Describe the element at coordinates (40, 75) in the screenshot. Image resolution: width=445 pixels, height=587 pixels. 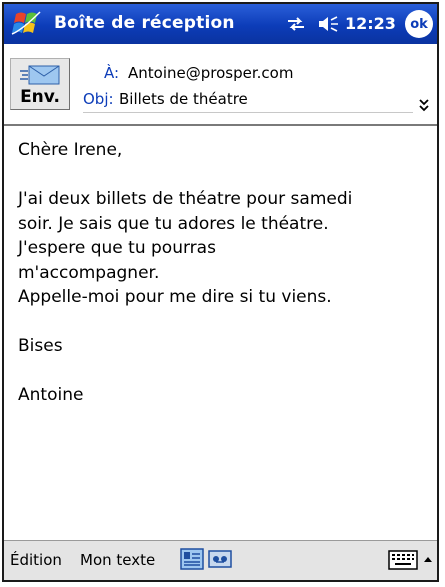
I see `envelope-icon` at that location.